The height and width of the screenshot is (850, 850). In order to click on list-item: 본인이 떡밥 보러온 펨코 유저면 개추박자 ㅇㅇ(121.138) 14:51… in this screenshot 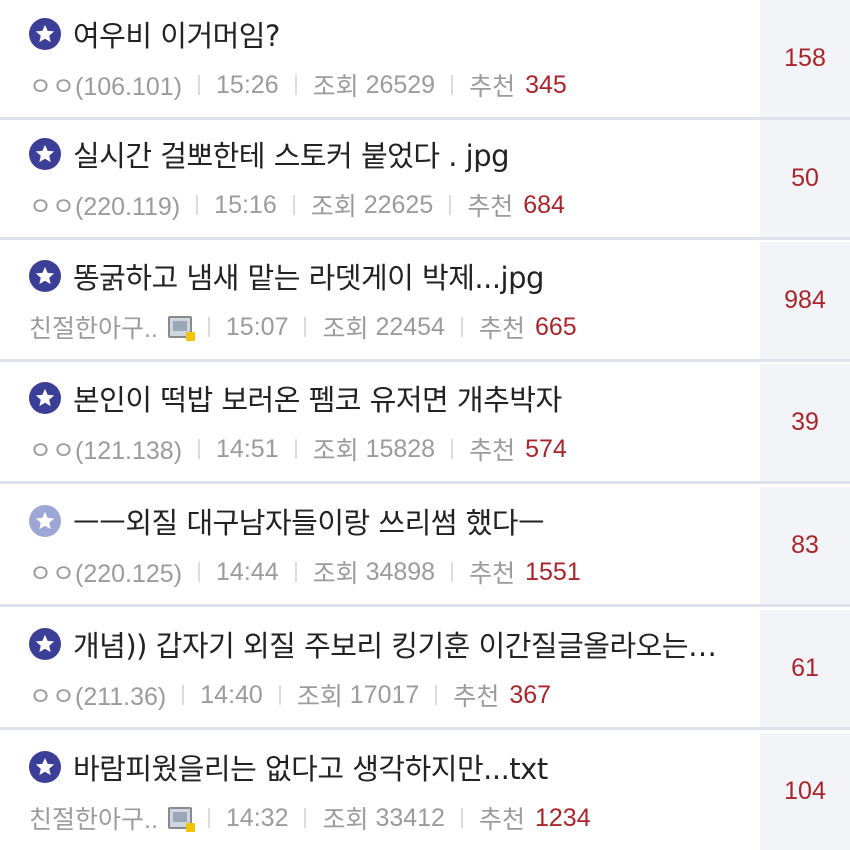, I will do `click(425, 424)`.